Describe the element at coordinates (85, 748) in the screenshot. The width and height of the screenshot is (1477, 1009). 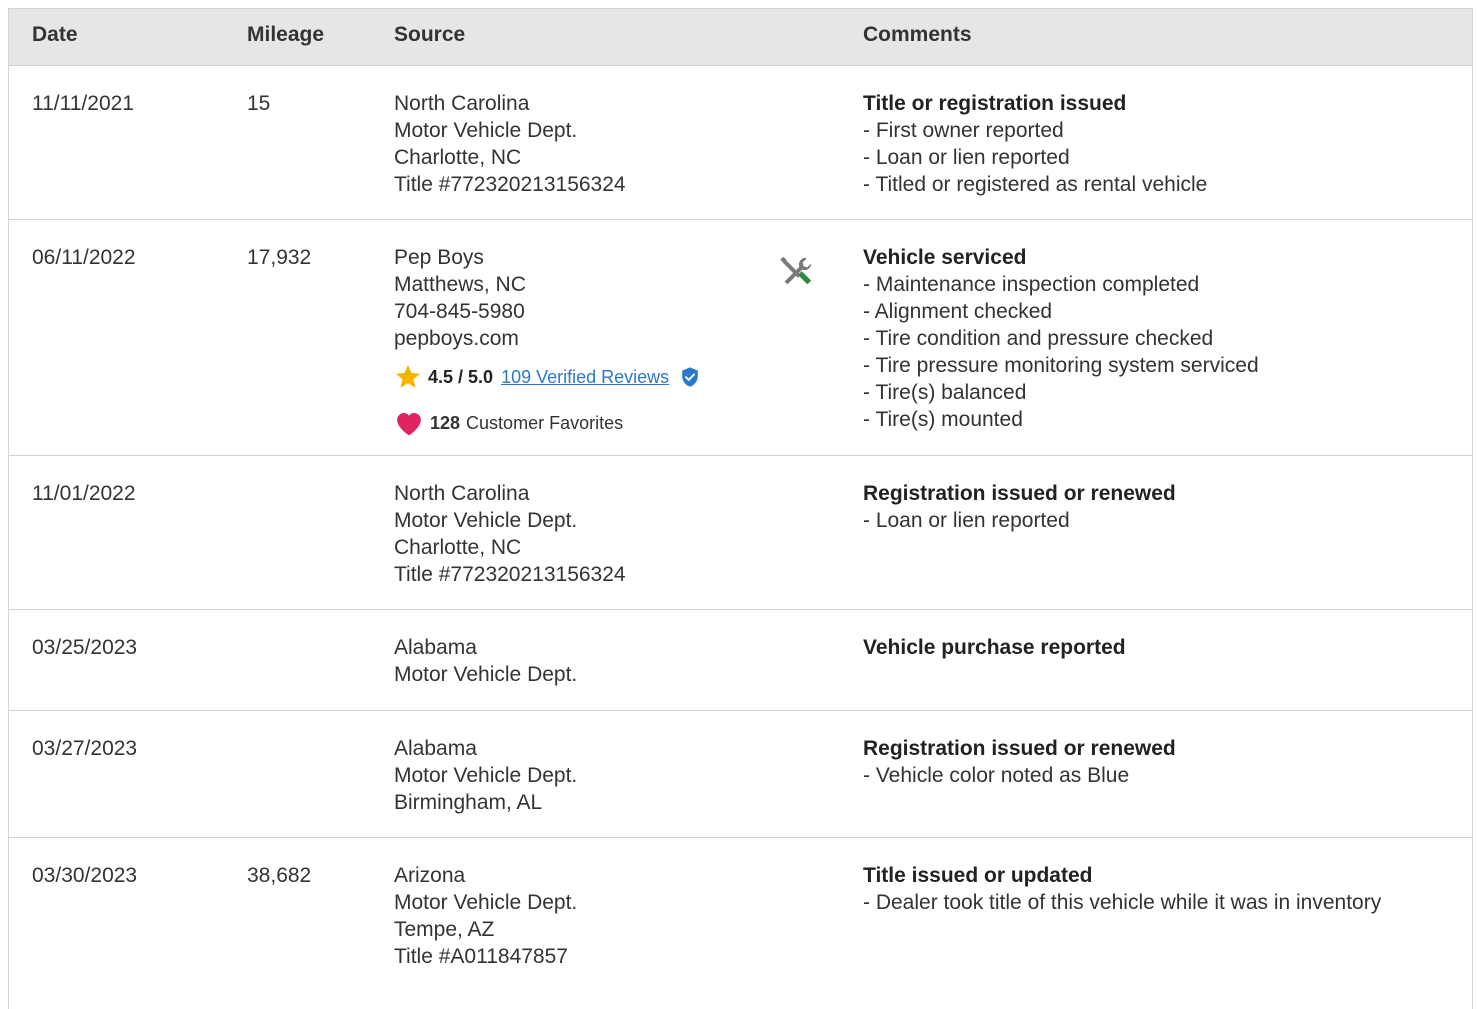
I see `row-date: 03/27/2023` at that location.